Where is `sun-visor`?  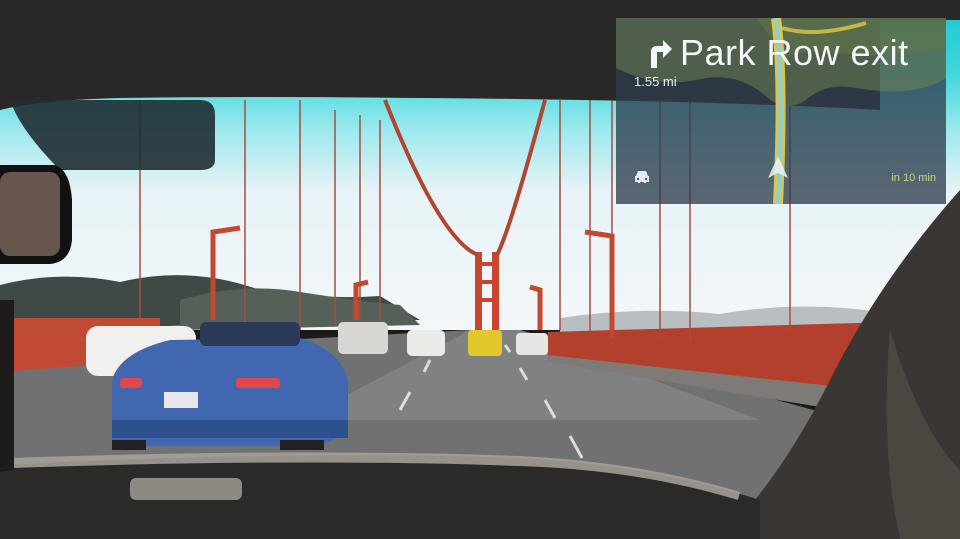 sun-visor is located at coordinates (112, 135).